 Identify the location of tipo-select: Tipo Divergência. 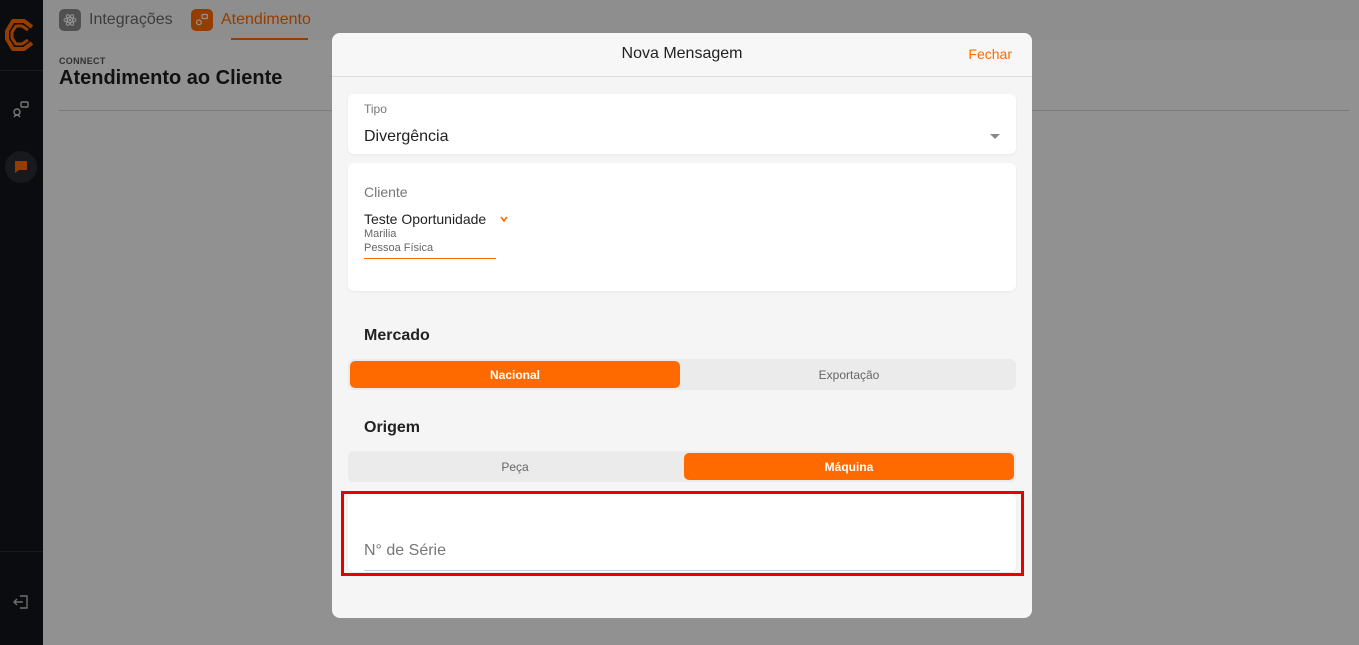
(682, 124).